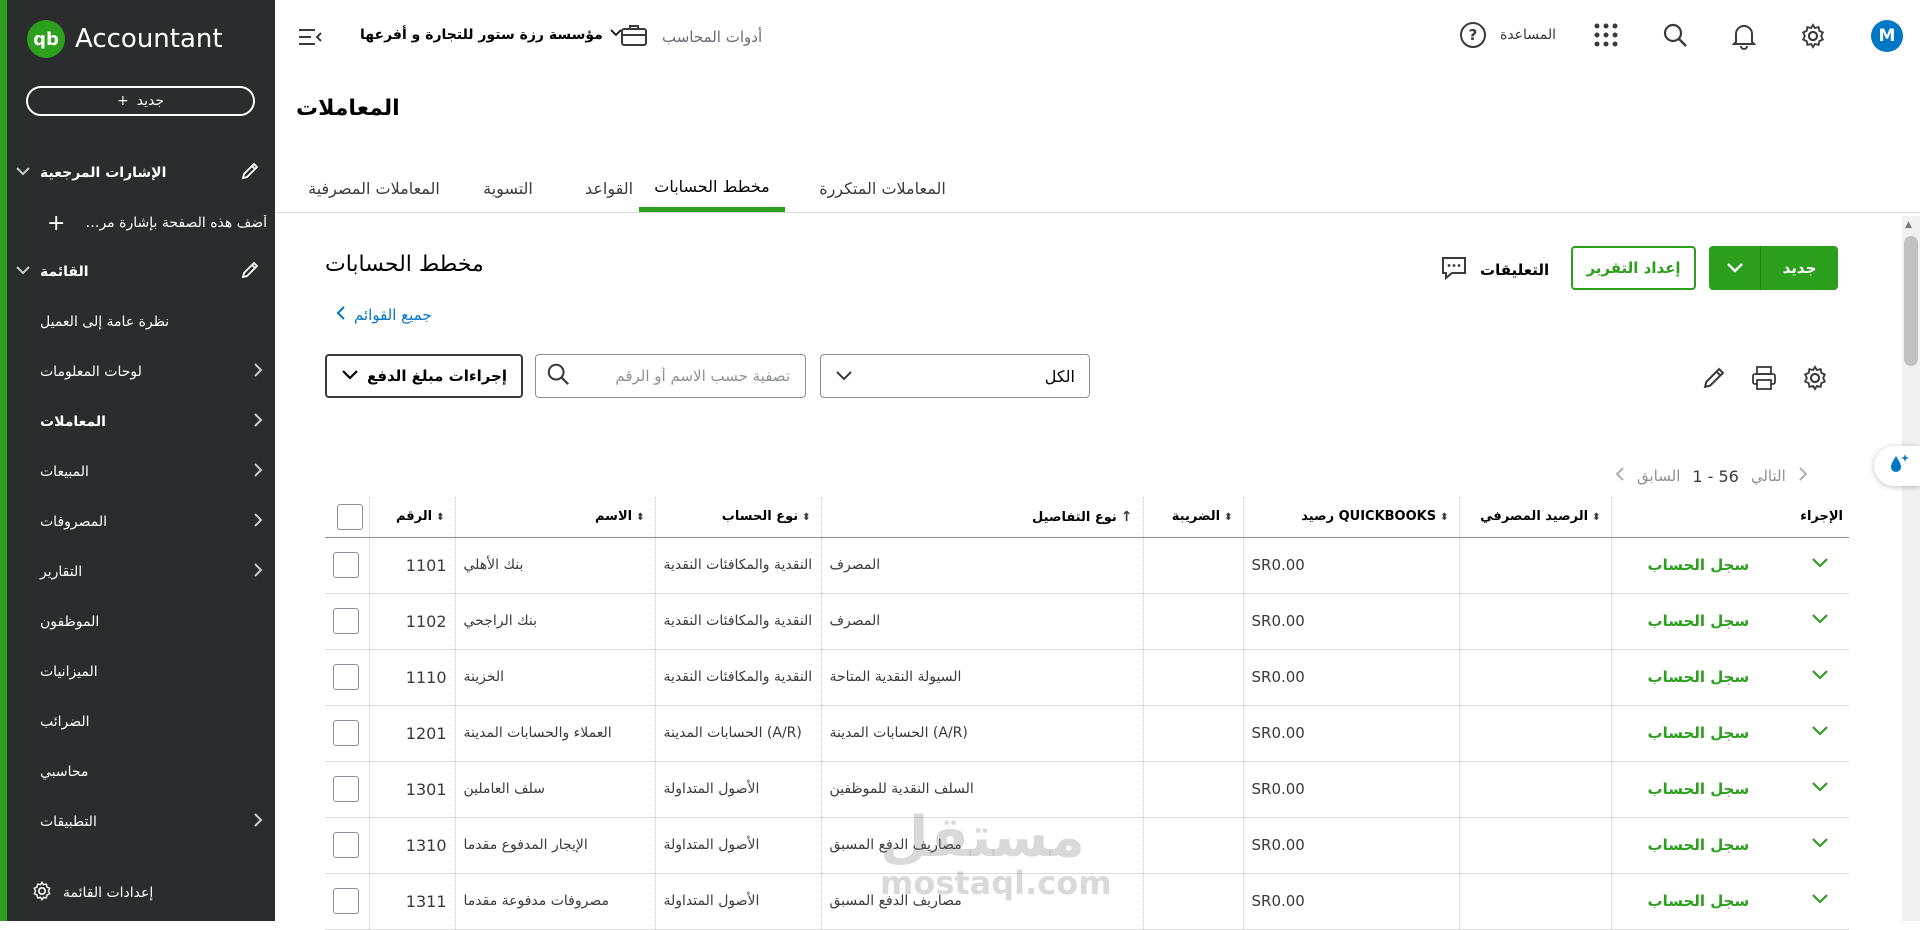  What do you see at coordinates (1633, 268) in the screenshot?
I see `run-report-button: إعداد التقرير` at bounding box center [1633, 268].